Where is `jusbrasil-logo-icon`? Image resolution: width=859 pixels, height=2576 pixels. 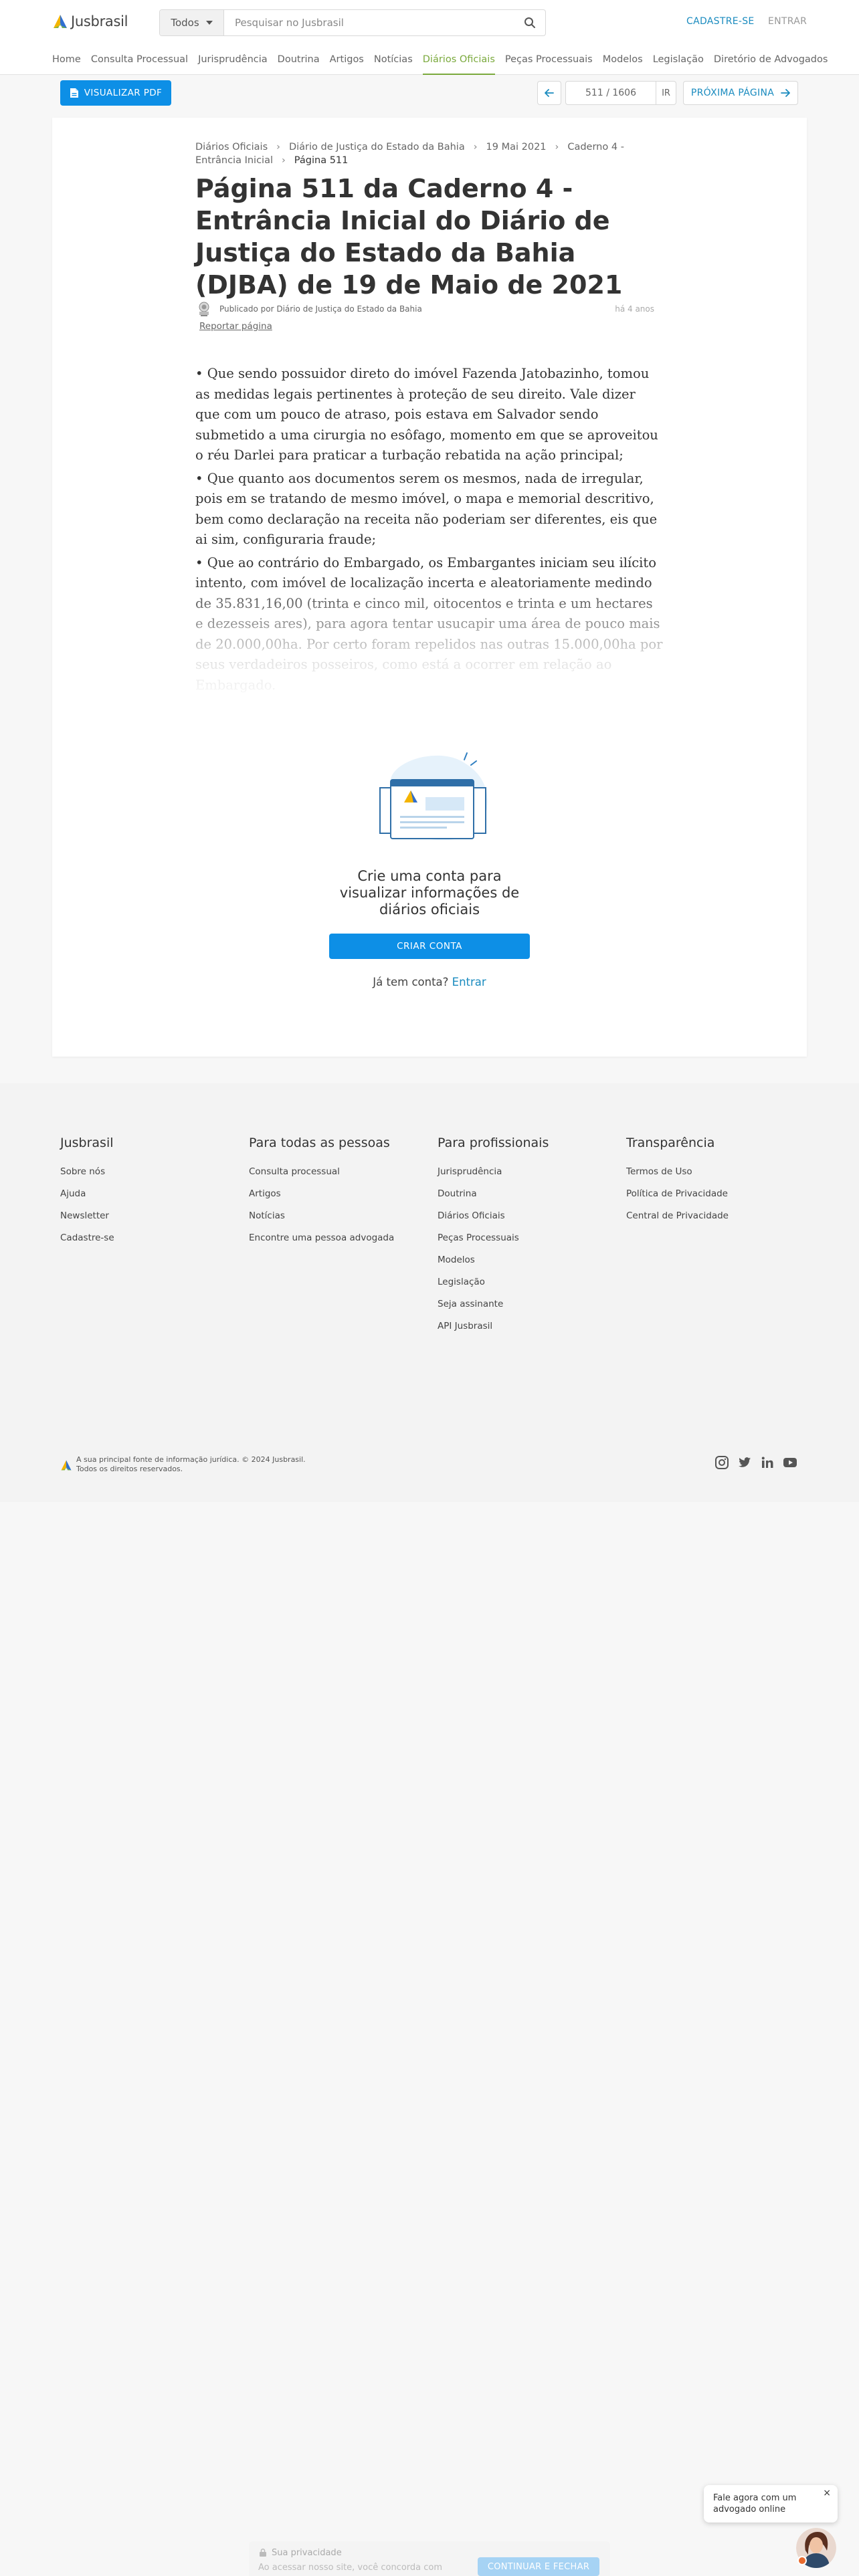
jusbrasil-logo-icon is located at coordinates (61, 21).